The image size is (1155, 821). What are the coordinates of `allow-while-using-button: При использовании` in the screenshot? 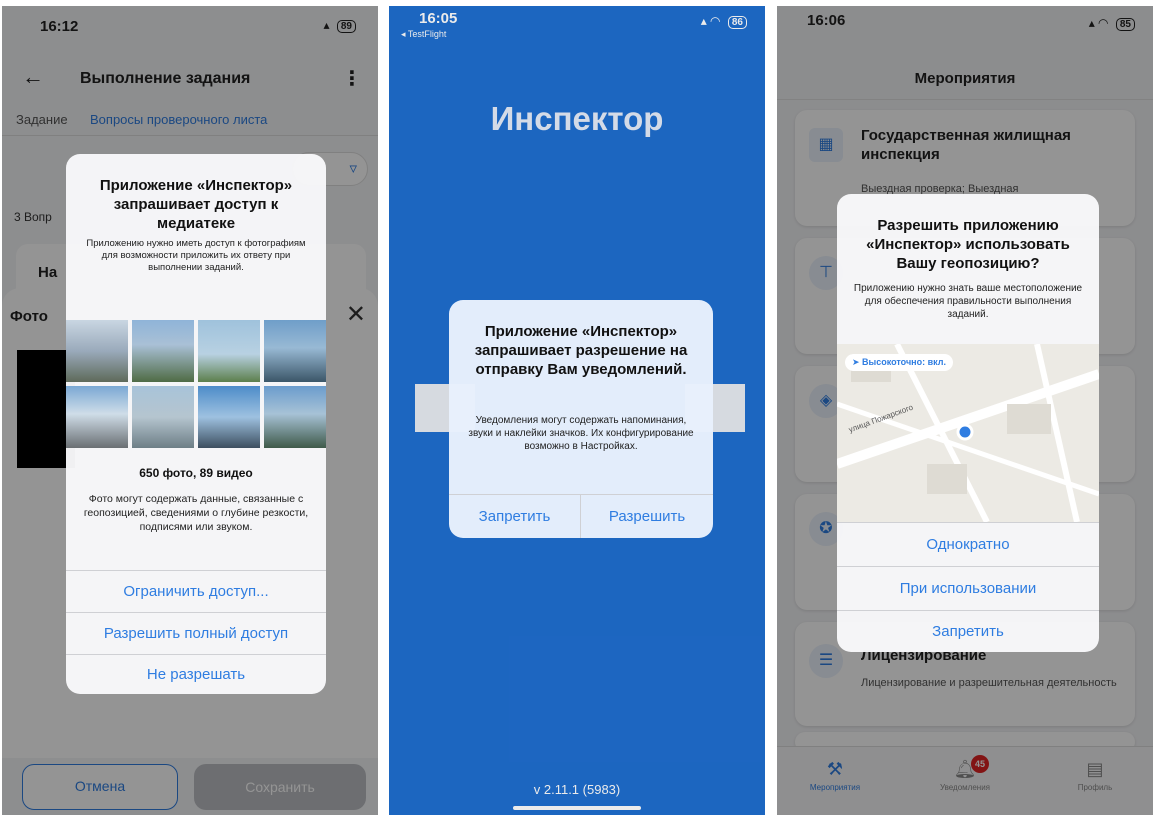 It's located at (968, 588).